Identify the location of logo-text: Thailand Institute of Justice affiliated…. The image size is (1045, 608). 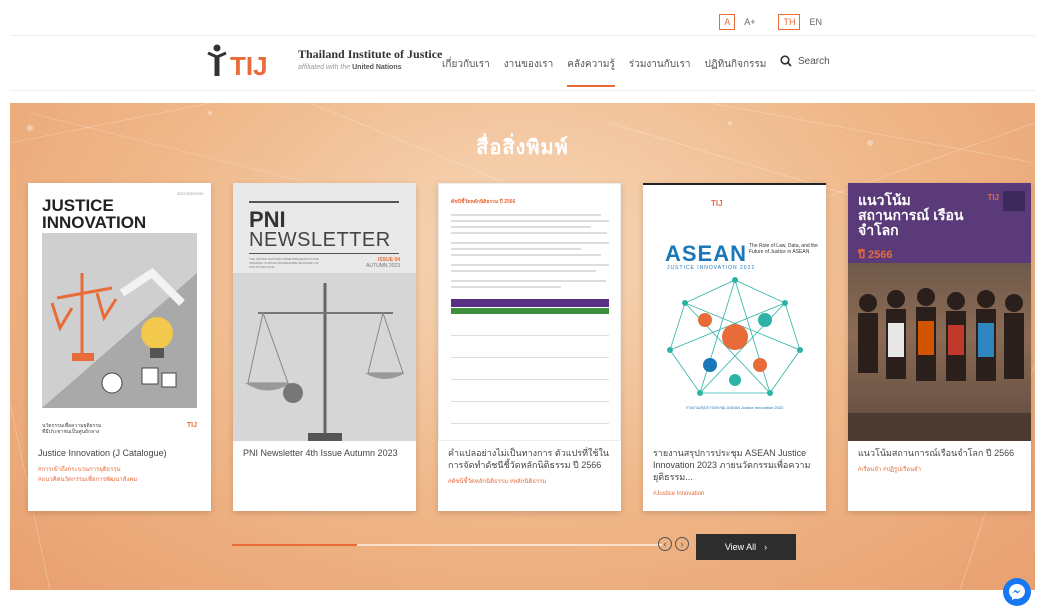
(370, 61).